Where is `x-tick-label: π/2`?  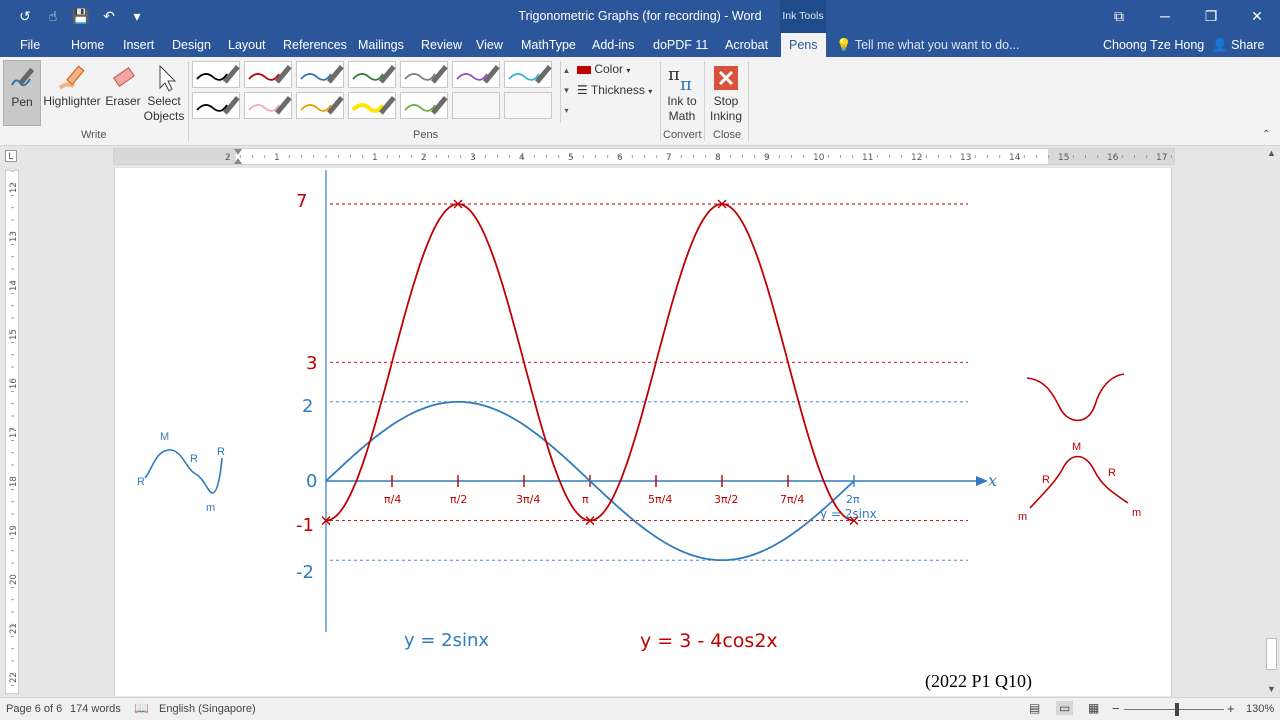
x-tick-label: π/2 is located at coordinates (458, 499).